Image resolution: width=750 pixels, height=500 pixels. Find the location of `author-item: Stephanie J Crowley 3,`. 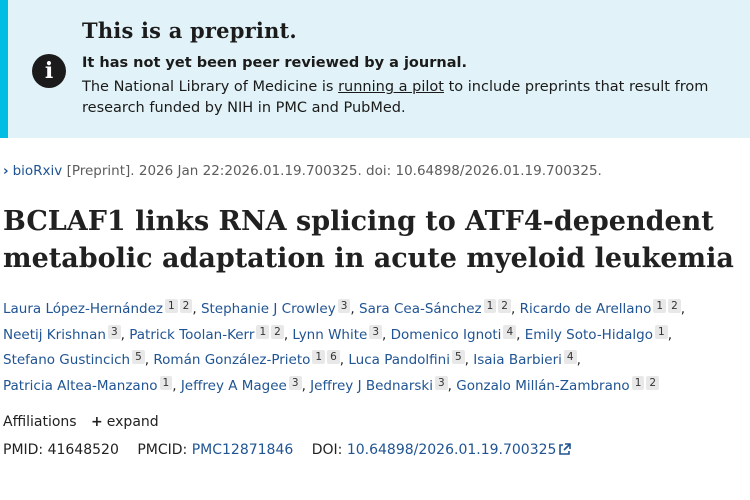

author-item: Stephanie J Crowley 3, is located at coordinates (278, 308).